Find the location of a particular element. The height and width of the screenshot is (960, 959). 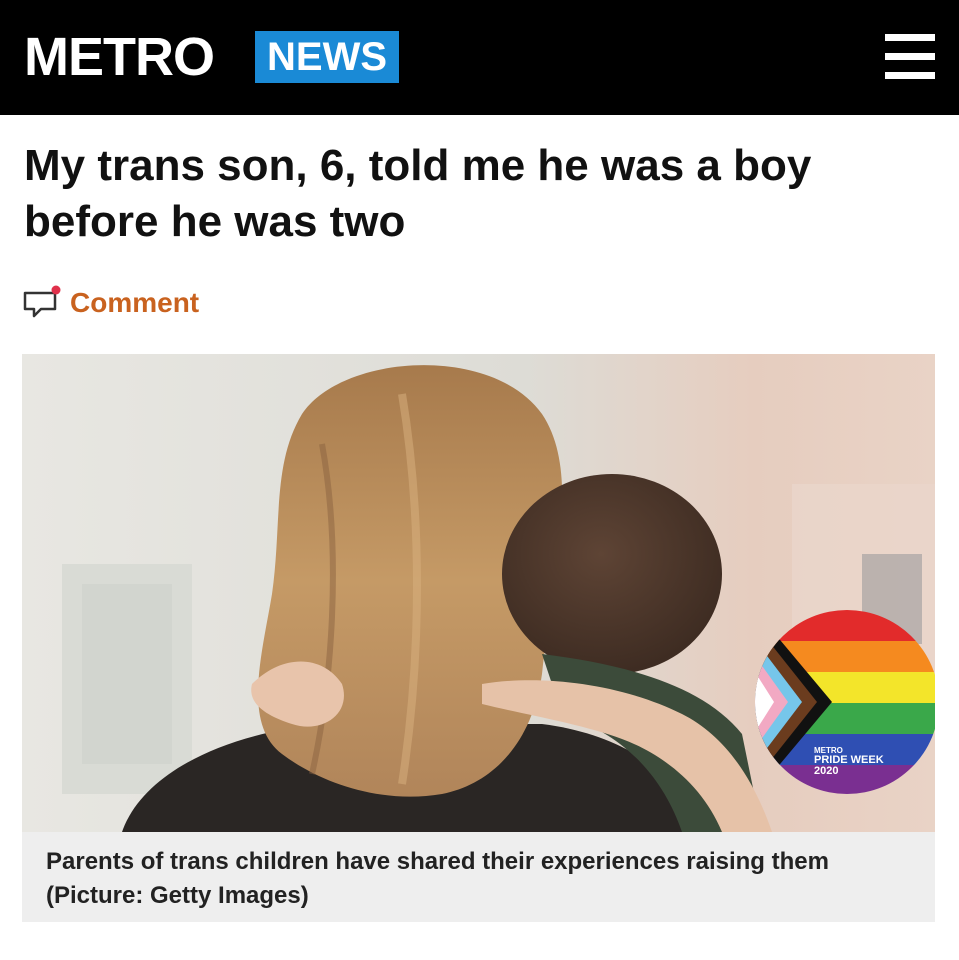

comment-label: Comment is located at coordinates (135, 302).